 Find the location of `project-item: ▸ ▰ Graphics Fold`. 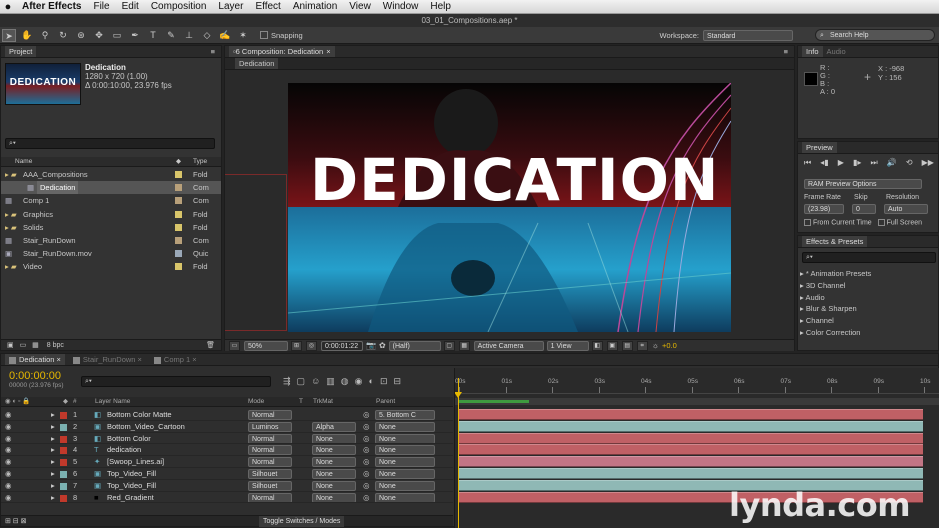

project-item: ▸ ▰ Graphics Fold is located at coordinates (111, 214).